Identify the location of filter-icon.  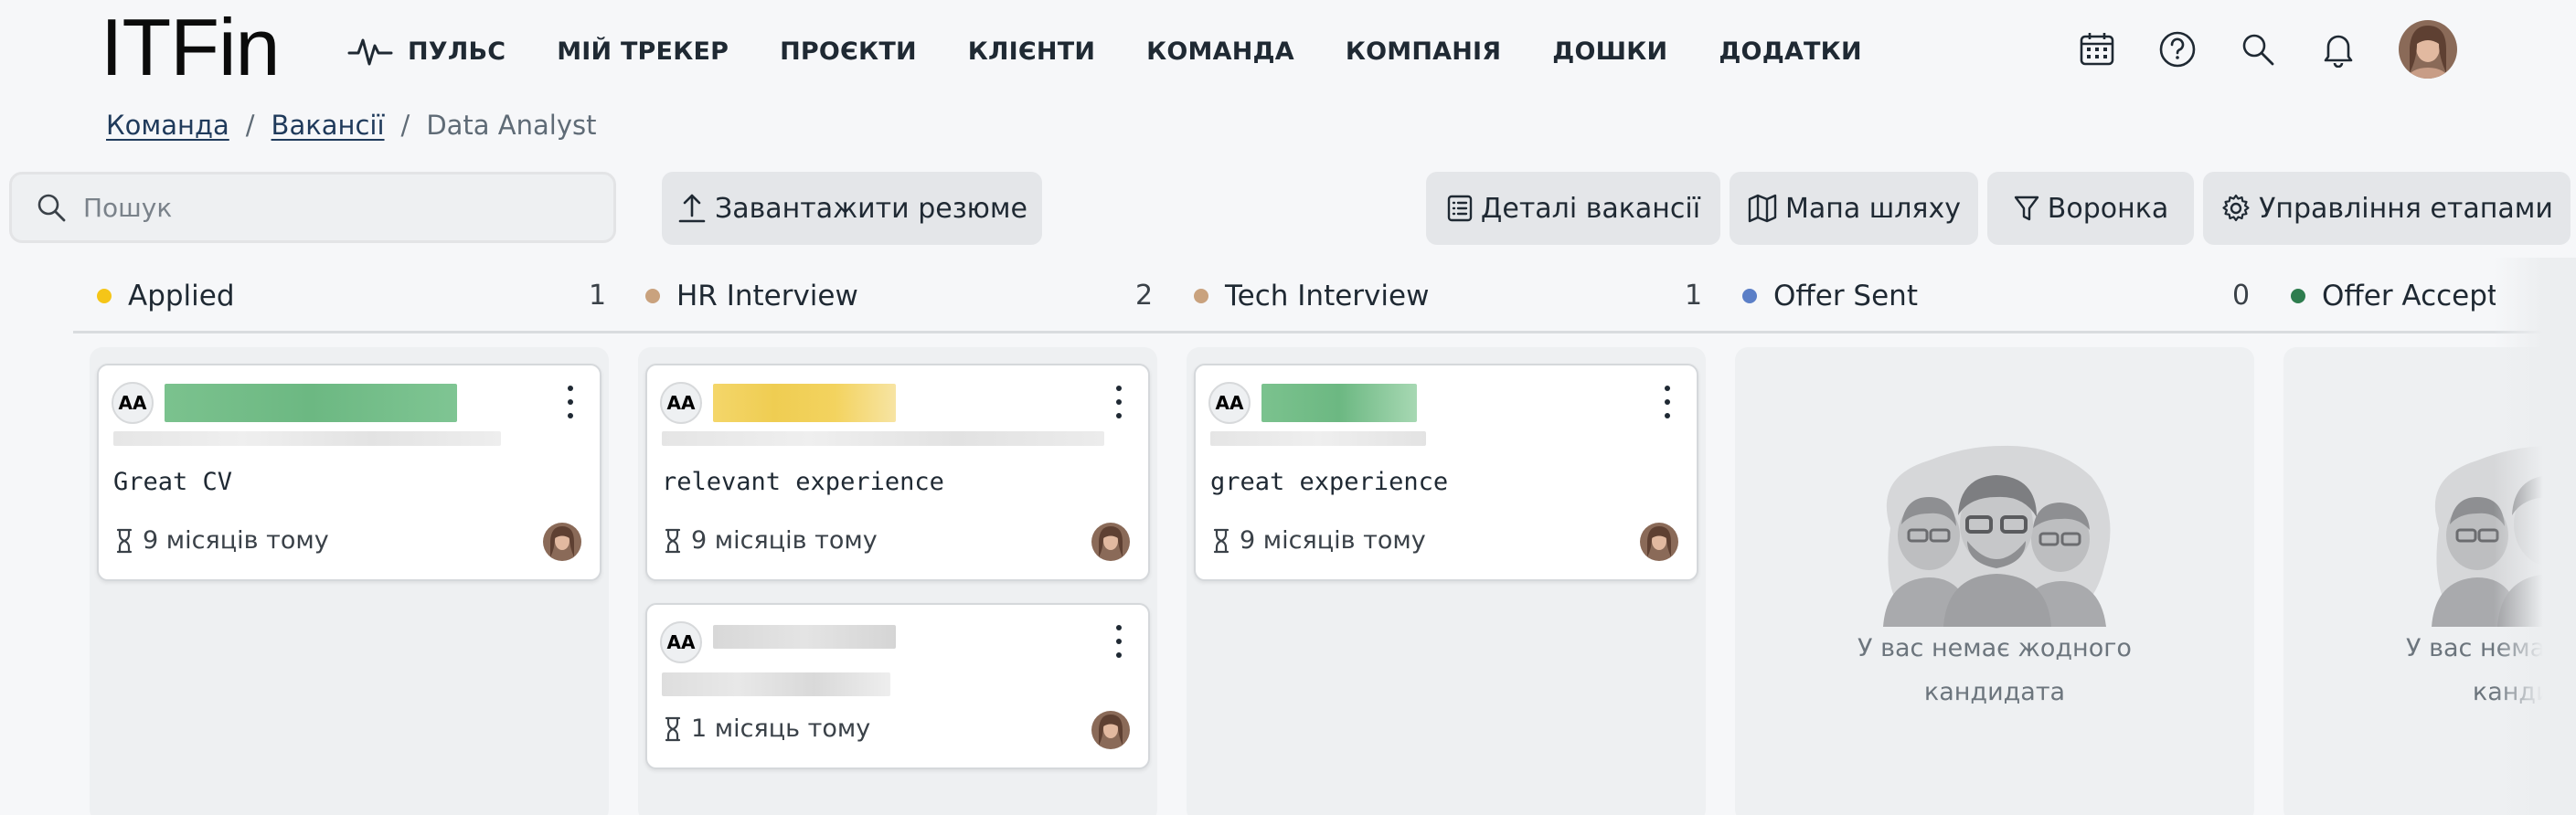
(2026, 208).